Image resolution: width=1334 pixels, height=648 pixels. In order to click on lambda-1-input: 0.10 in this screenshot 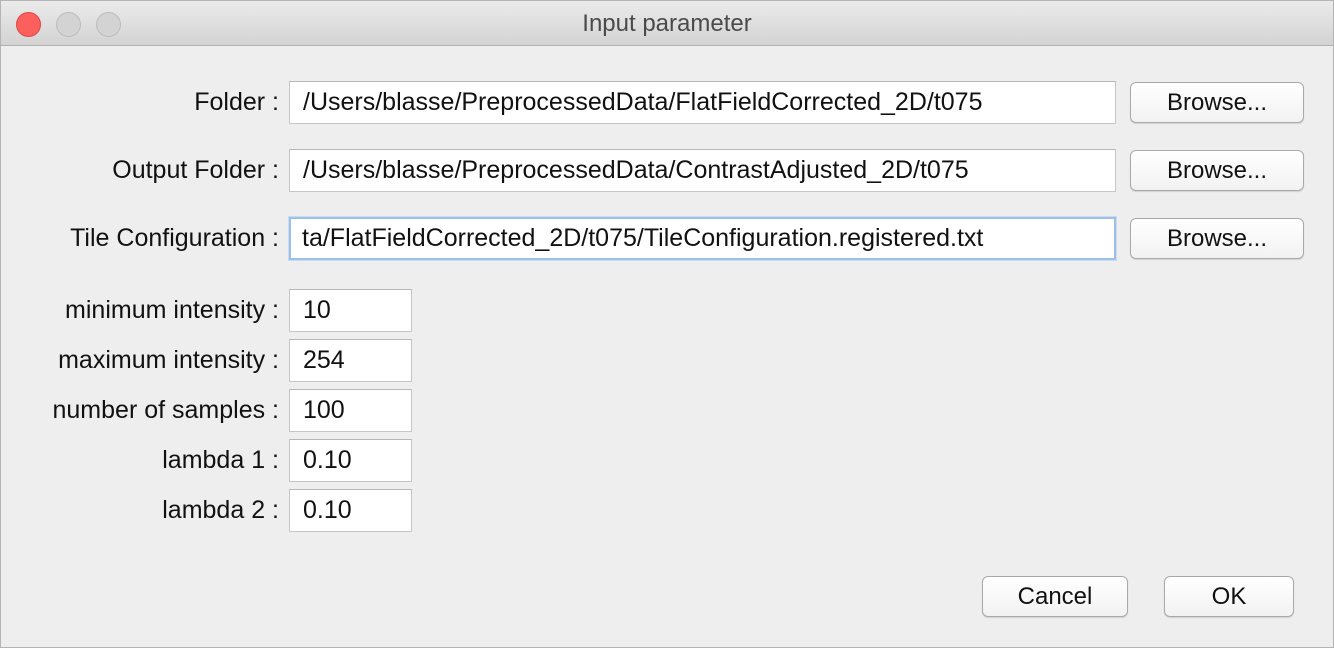, I will do `click(350, 460)`.